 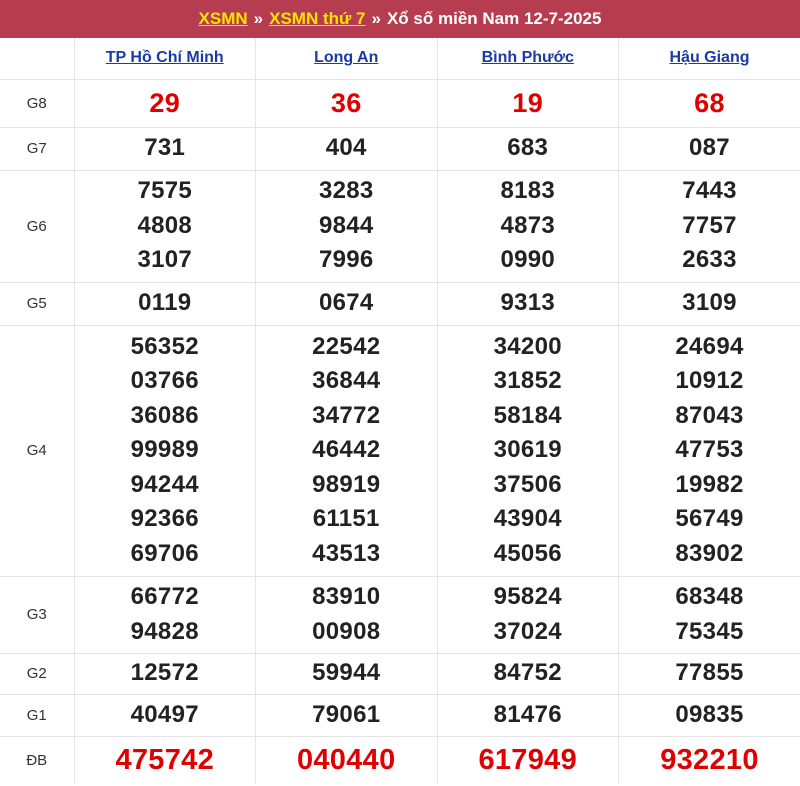 I want to click on result-cell-hau-giang: 3109, so click(x=709, y=304).